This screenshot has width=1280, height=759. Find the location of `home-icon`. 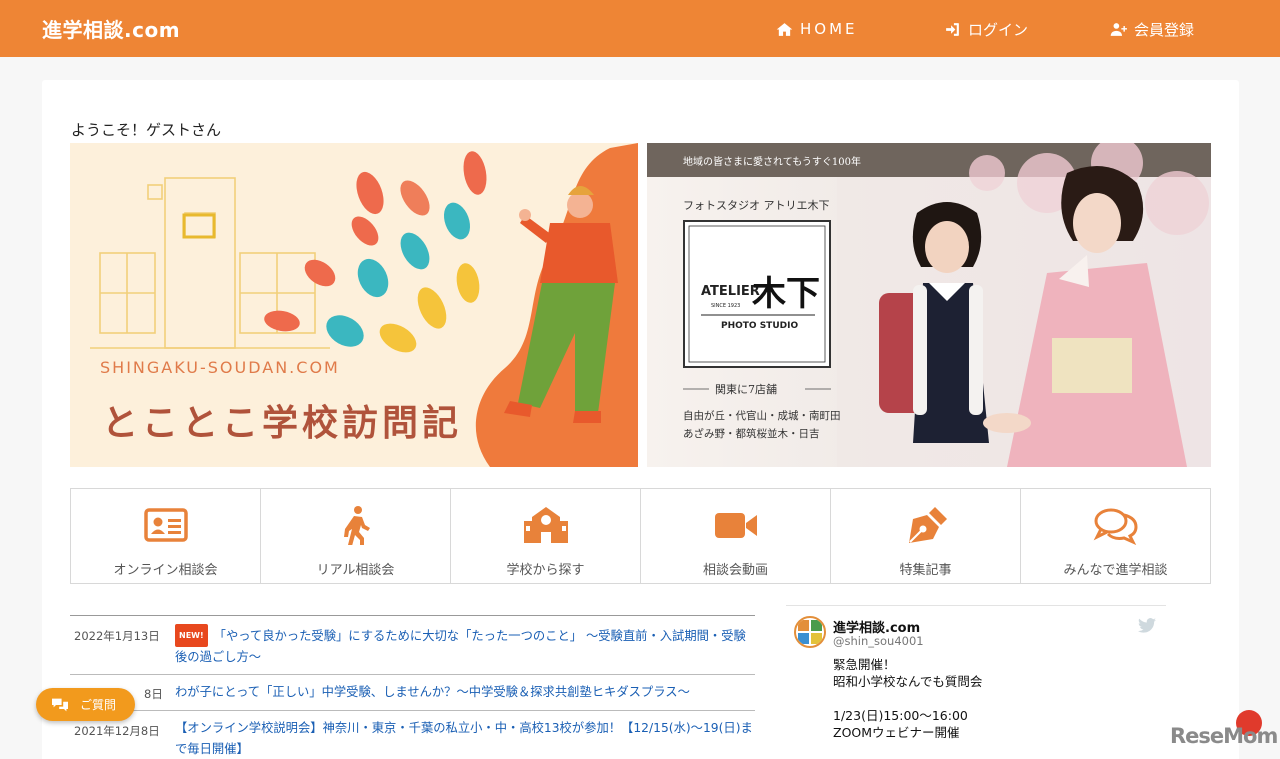

home-icon is located at coordinates (784, 29).